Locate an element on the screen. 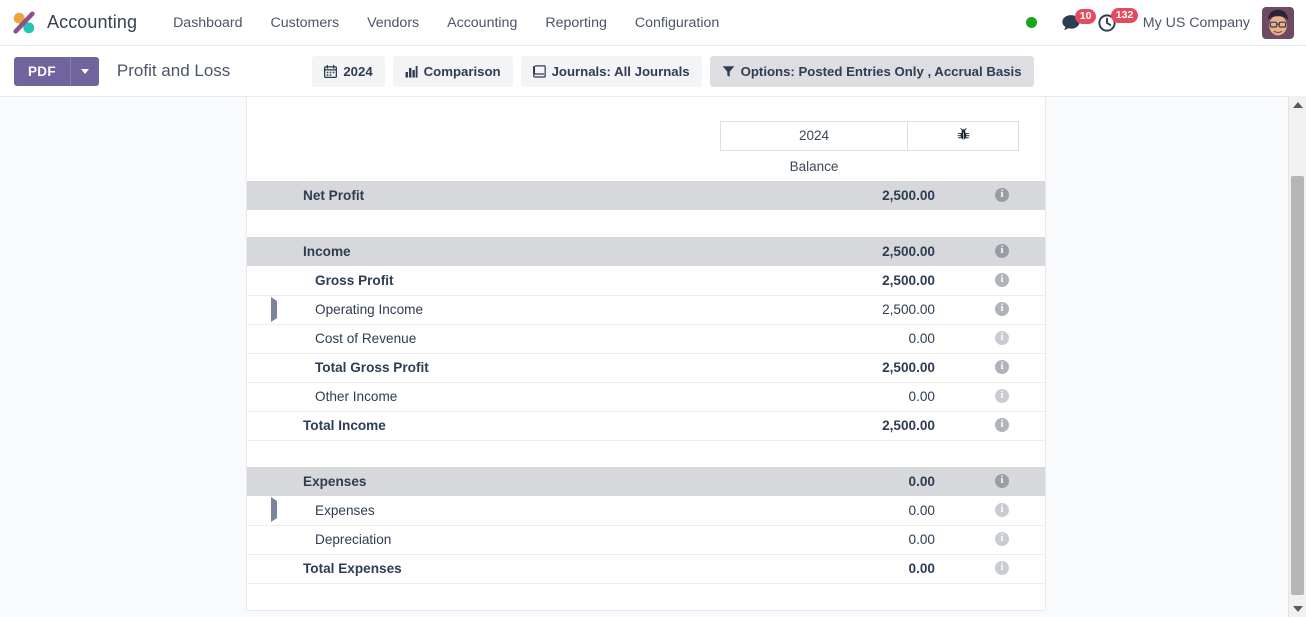 The width and height of the screenshot is (1306, 617). menu-item-customers: Customers is located at coordinates (304, 23).